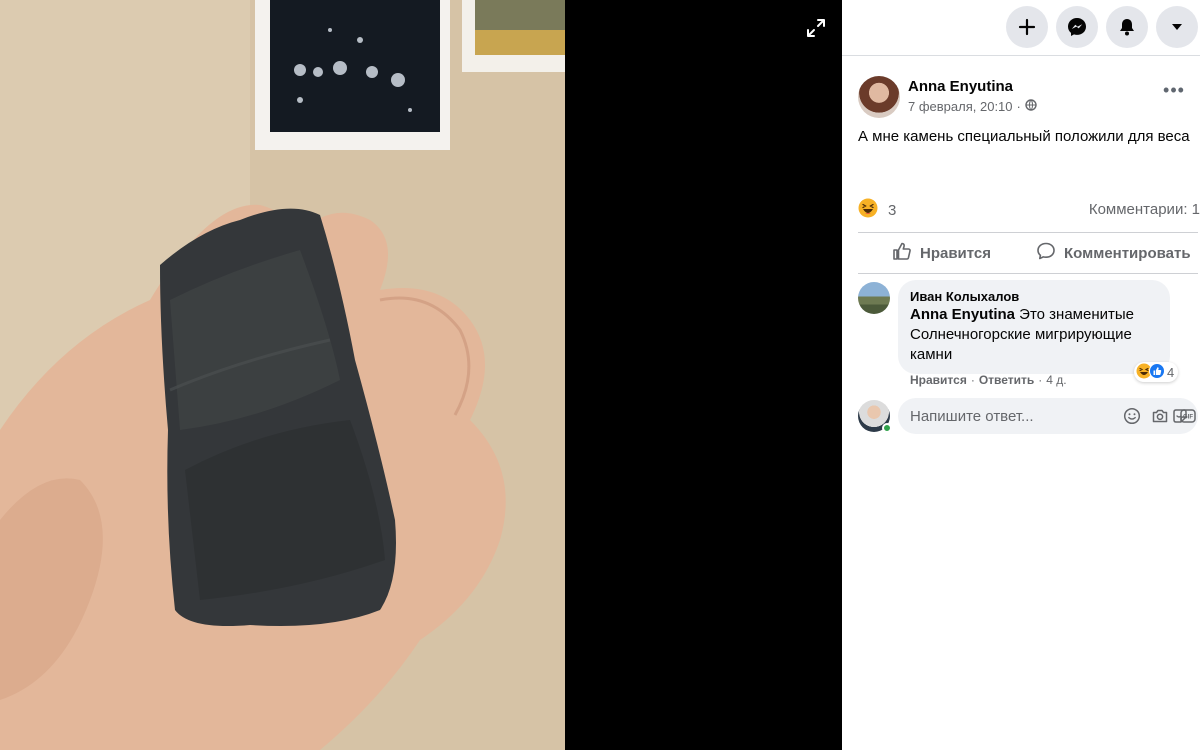 This screenshot has height=750, width=1200. I want to click on emoji-icon, so click(1132, 416).